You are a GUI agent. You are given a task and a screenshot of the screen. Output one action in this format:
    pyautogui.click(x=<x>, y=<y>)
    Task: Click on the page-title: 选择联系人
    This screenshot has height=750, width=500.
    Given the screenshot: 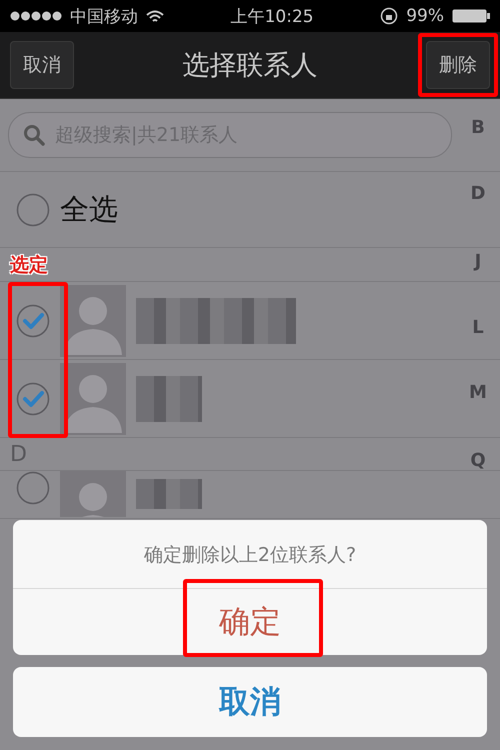 What is the action you would take?
    pyautogui.click(x=250, y=66)
    